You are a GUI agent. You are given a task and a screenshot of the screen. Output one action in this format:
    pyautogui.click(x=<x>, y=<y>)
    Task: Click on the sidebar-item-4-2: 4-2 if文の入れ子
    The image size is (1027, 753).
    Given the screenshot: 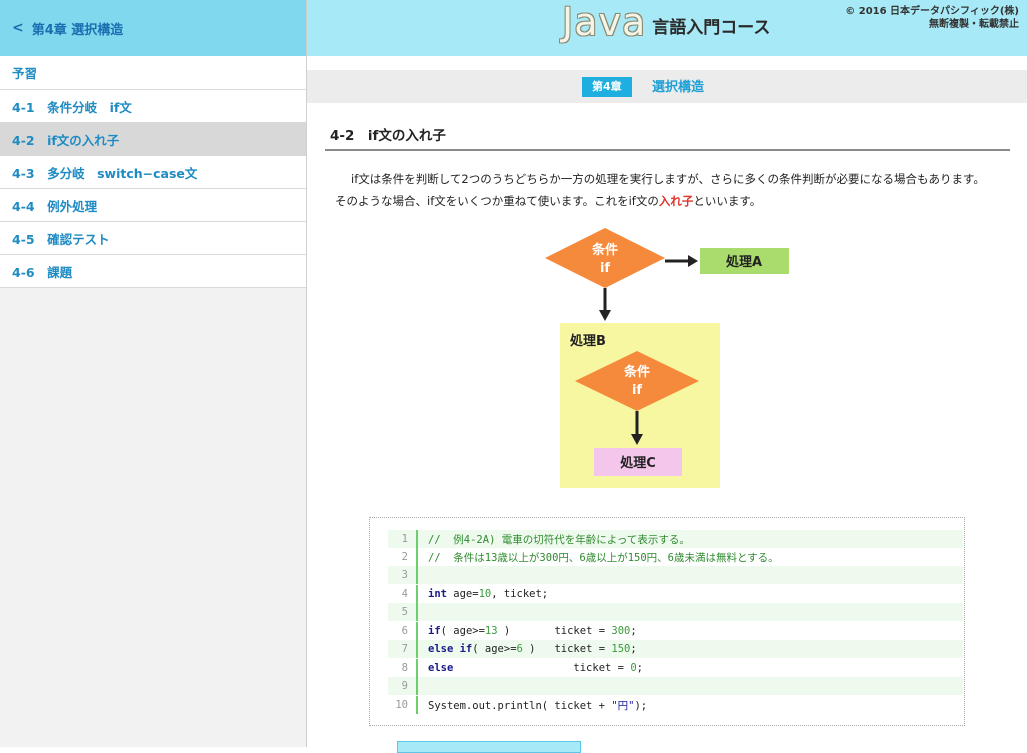 What is the action you would take?
    pyautogui.click(x=153, y=139)
    